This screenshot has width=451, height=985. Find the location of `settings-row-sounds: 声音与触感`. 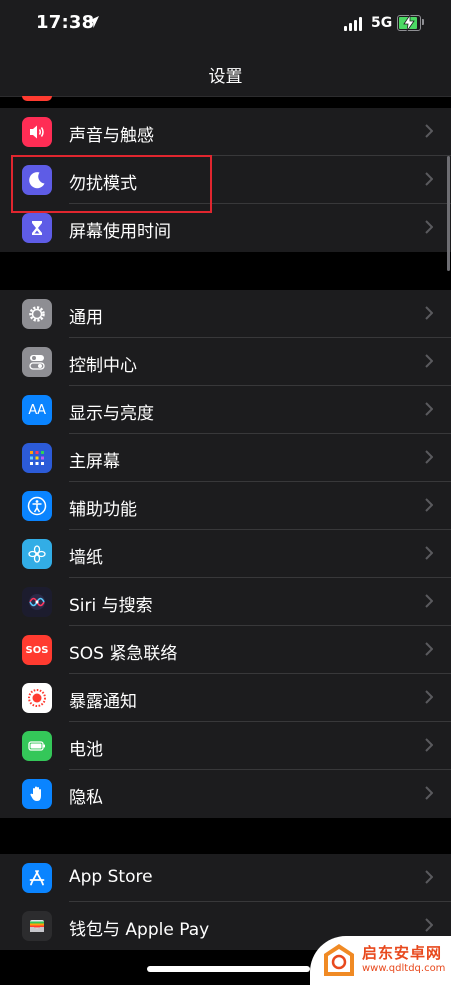

settings-row-sounds: 声音与触感 is located at coordinates (225, 132).